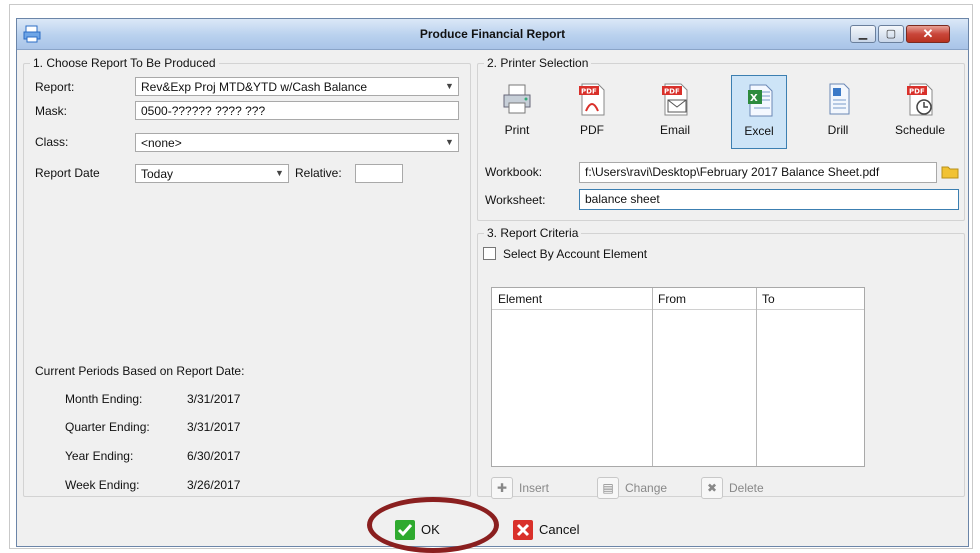 The image size is (980, 553). I want to click on pdf-button: PDF PDF, so click(592, 112).